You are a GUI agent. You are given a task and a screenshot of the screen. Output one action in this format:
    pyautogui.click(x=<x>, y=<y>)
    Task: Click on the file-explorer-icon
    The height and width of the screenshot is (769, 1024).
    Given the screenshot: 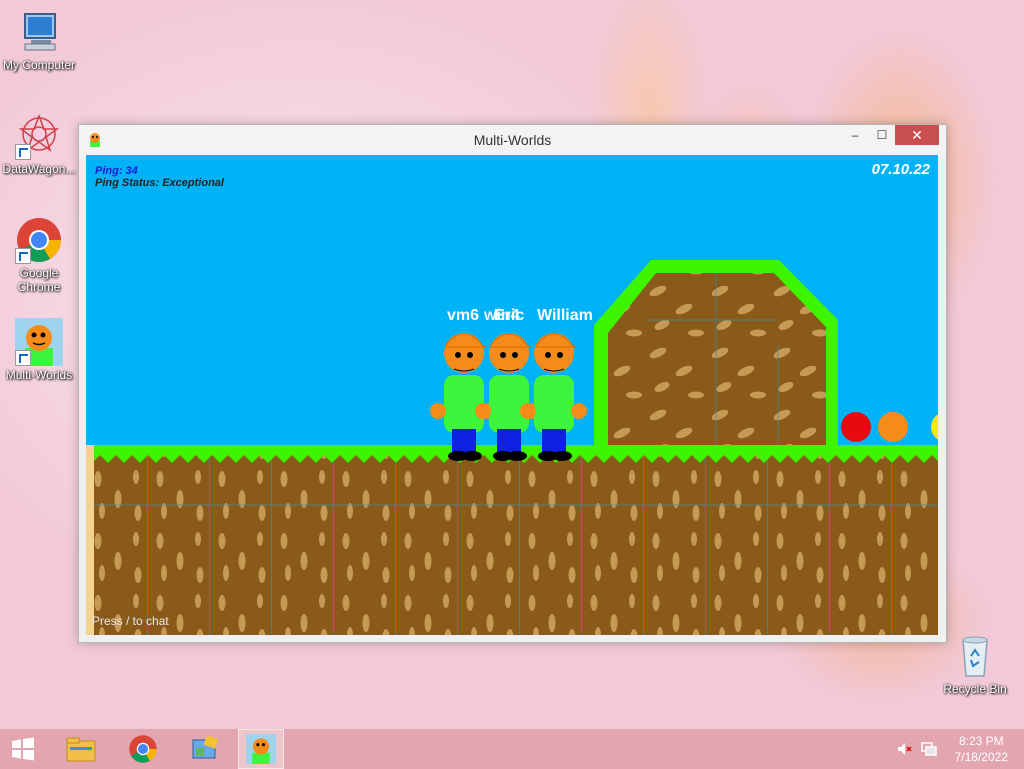 What is the action you would take?
    pyautogui.click(x=81, y=749)
    